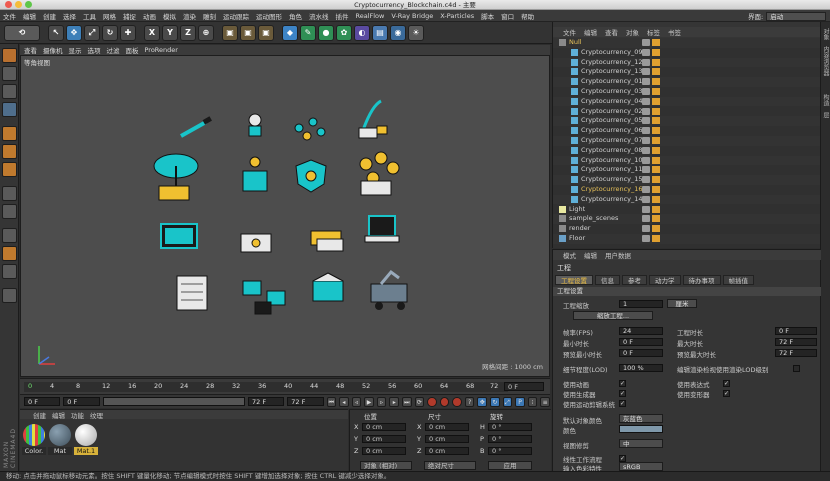  What do you see at coordinates (109, 16) in the screenshot?
I see `menu-mesh: 网格` at bounding box center [109, 16].